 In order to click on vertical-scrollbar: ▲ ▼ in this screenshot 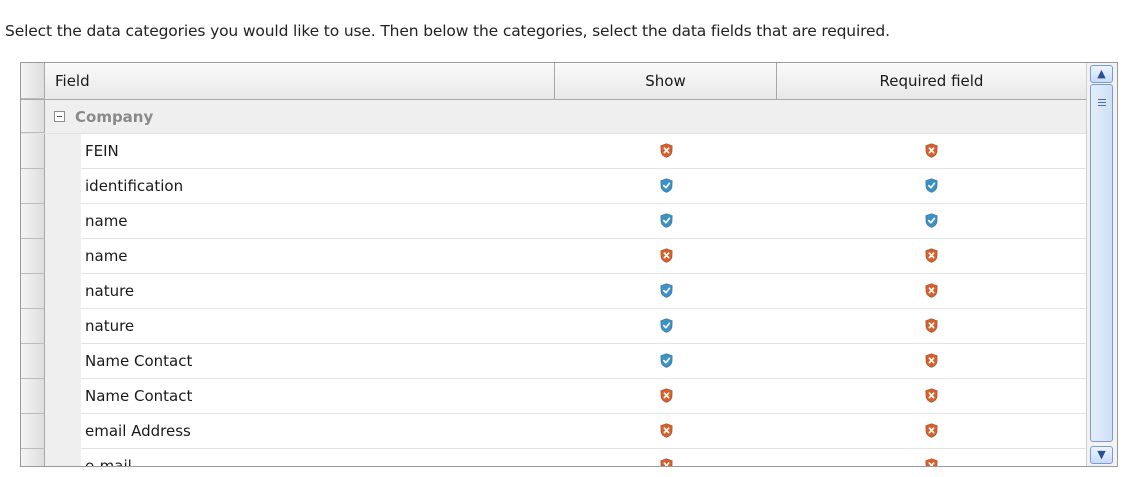, I will do `click(1101, 264)`.